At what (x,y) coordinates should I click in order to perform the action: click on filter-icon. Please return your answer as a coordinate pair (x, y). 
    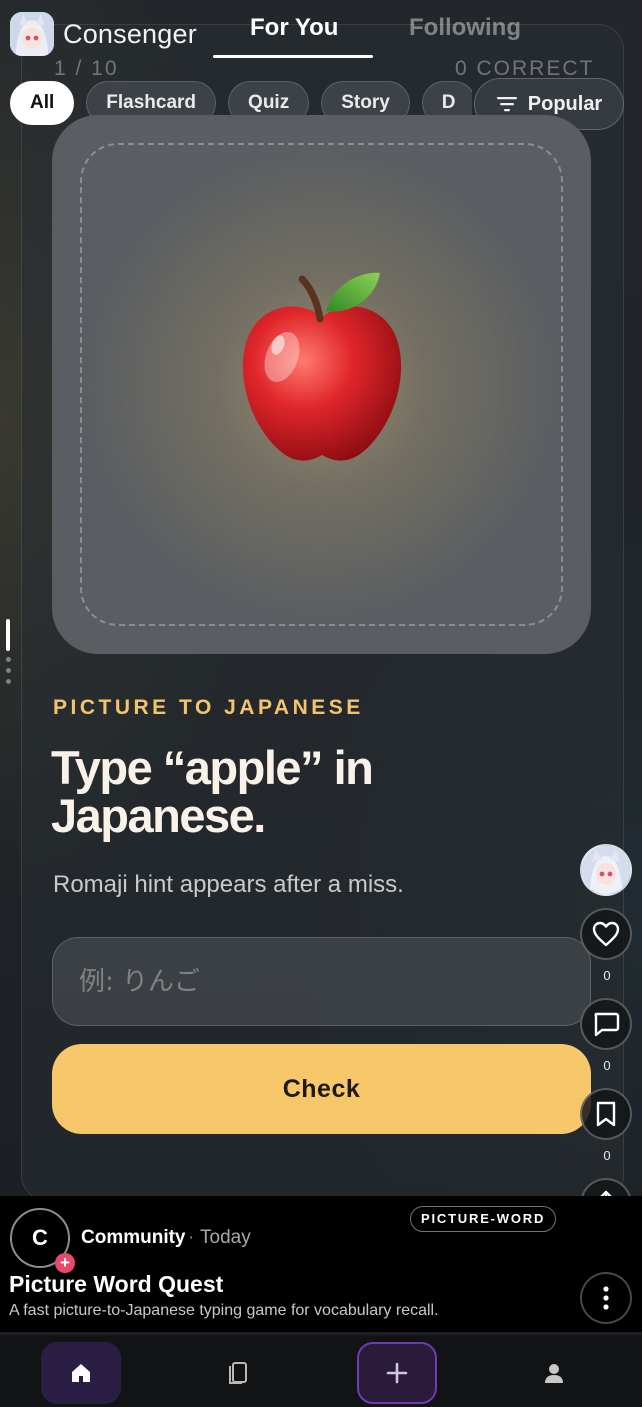
    Looking at the image, I should click on (506, 104).